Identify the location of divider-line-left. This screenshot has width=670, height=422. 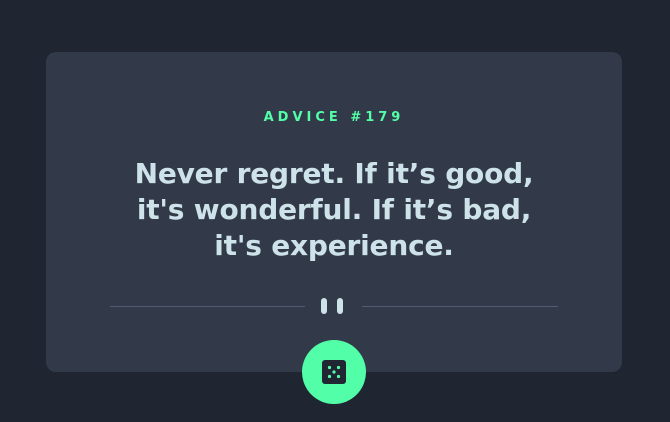
(207, 306).